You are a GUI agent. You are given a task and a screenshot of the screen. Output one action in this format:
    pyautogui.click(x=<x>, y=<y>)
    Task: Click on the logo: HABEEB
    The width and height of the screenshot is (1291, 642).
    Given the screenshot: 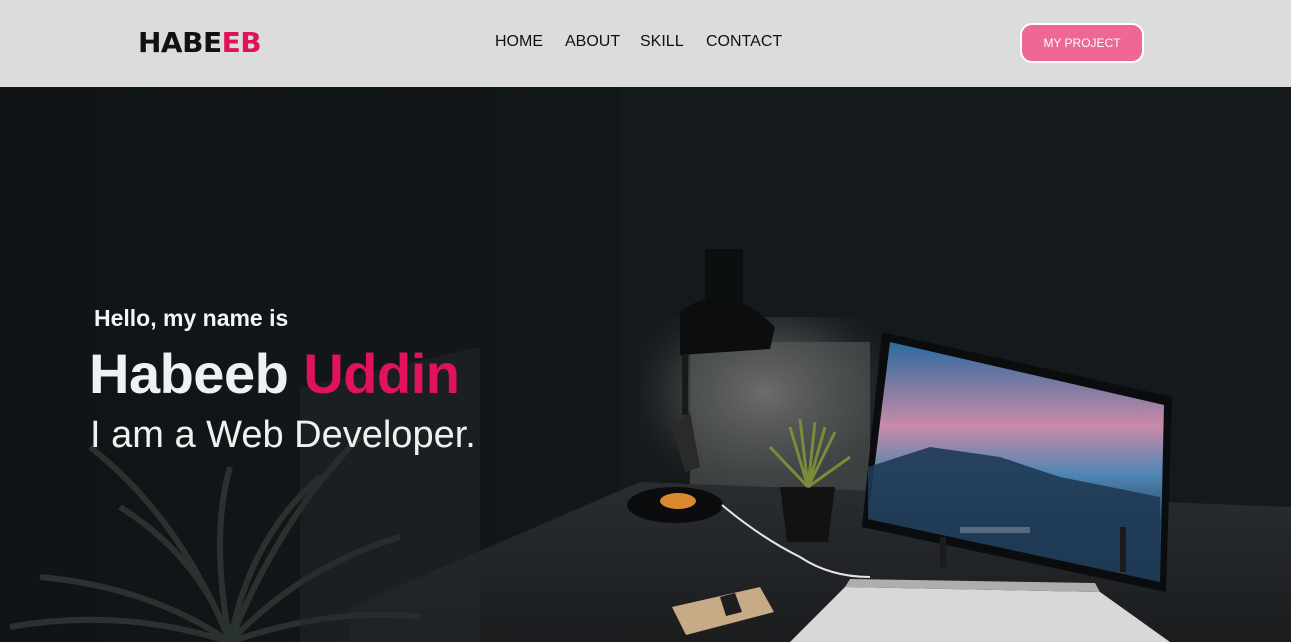 What is the action you would take?
    pyautogui.click(x=200, y=42)
    